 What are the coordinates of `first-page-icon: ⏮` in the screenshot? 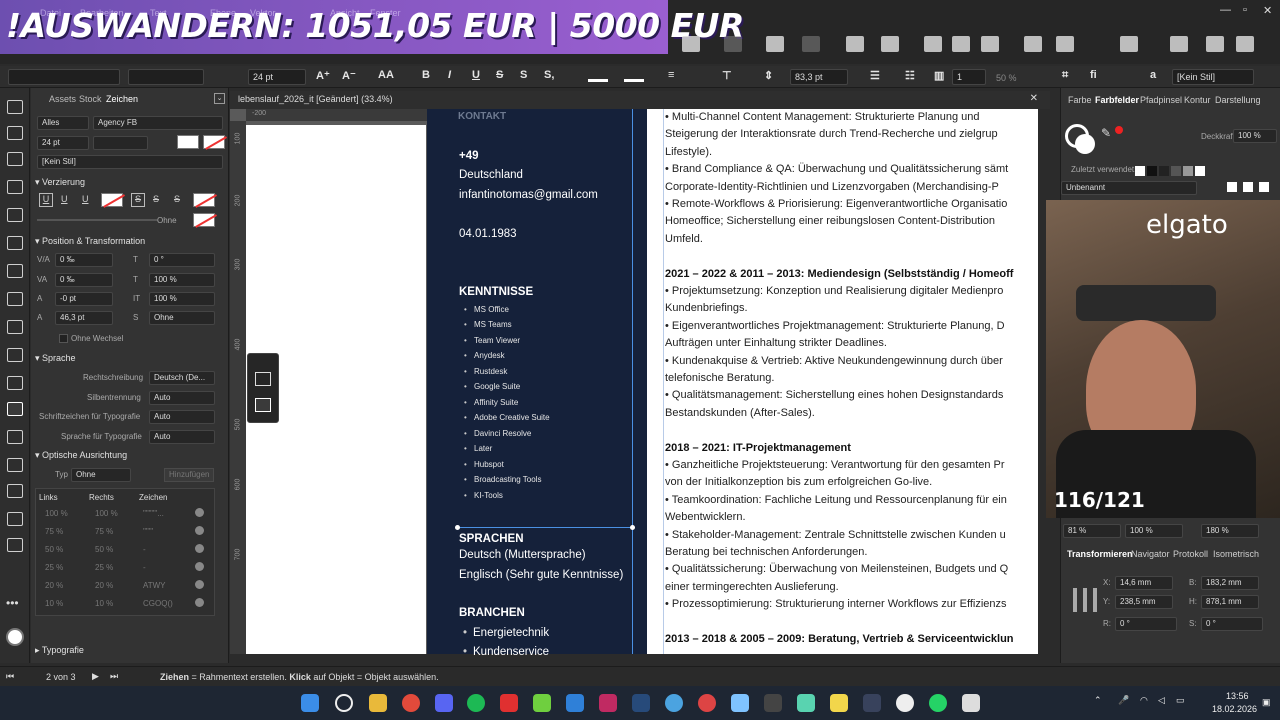 It's located at (10, 676).